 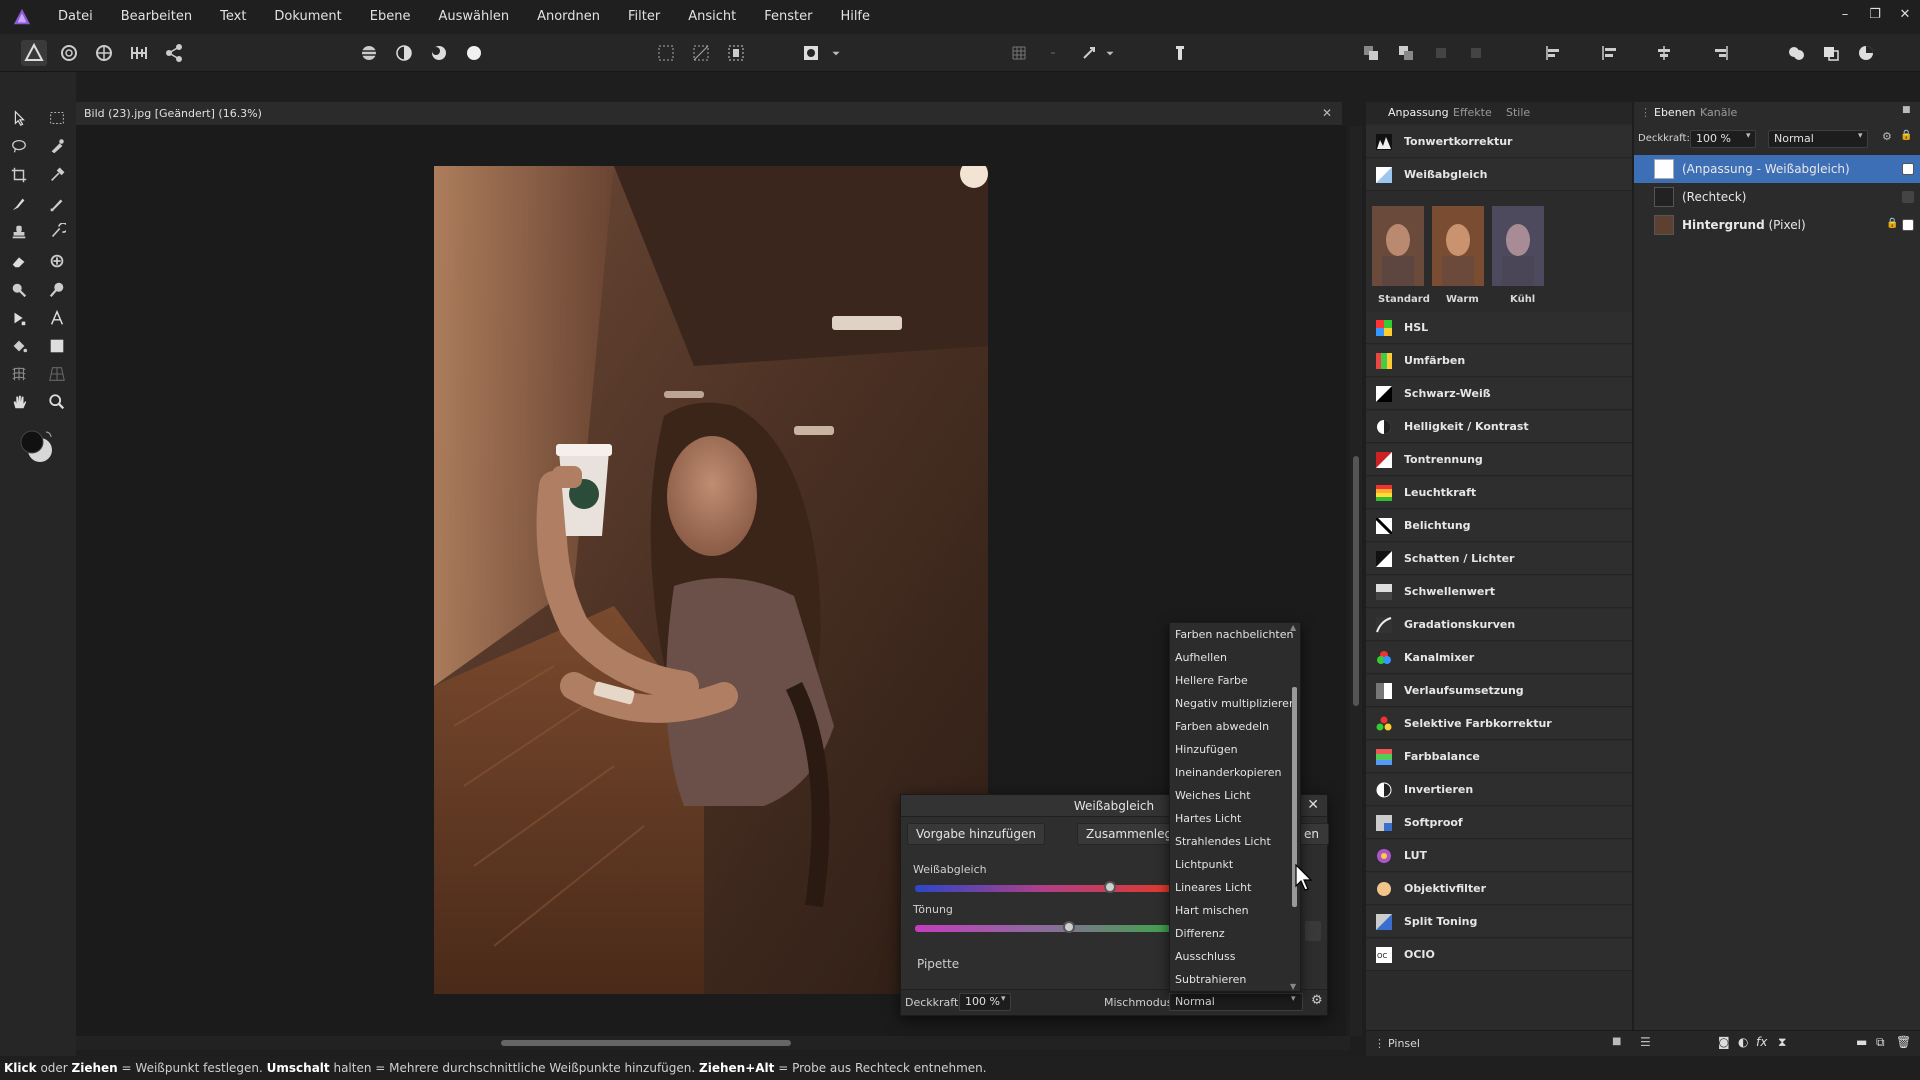 What do you see at coordinates (57, 374) in the screenshot?
I see `perspective-tool-icon` at bounding box center [57, 374].